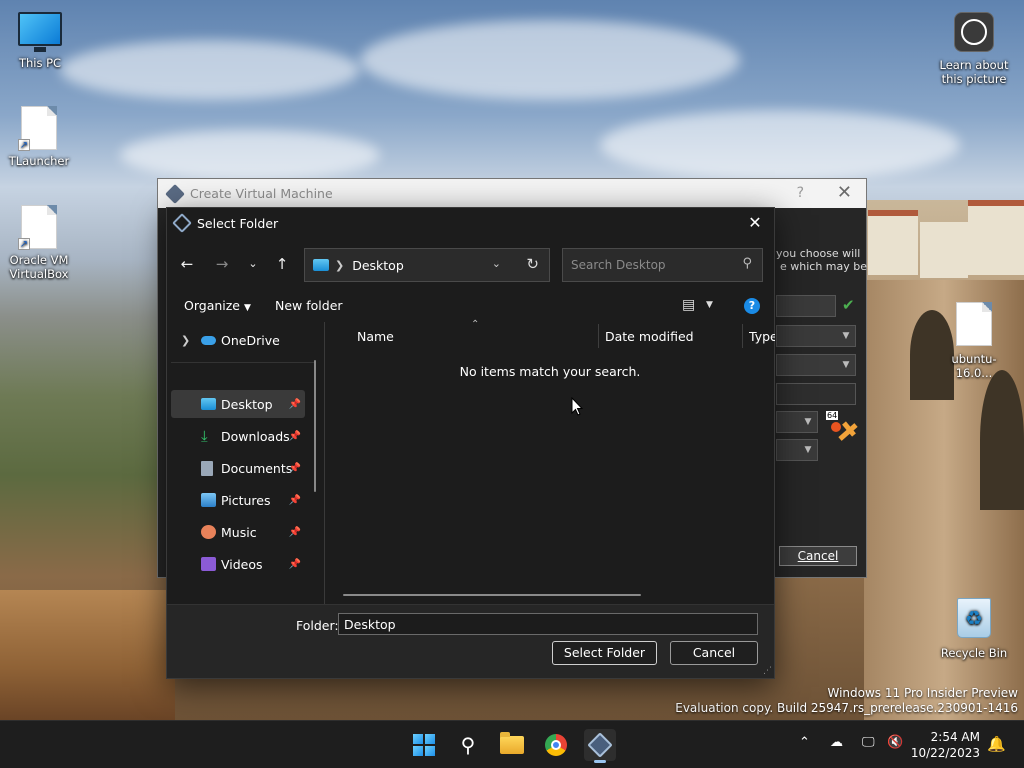 This screenshot has width=1024, height=768. Describe the element at coordinates (818, 556) in the screenshot. I see `vm-cancel-button: Cancel` at that location.